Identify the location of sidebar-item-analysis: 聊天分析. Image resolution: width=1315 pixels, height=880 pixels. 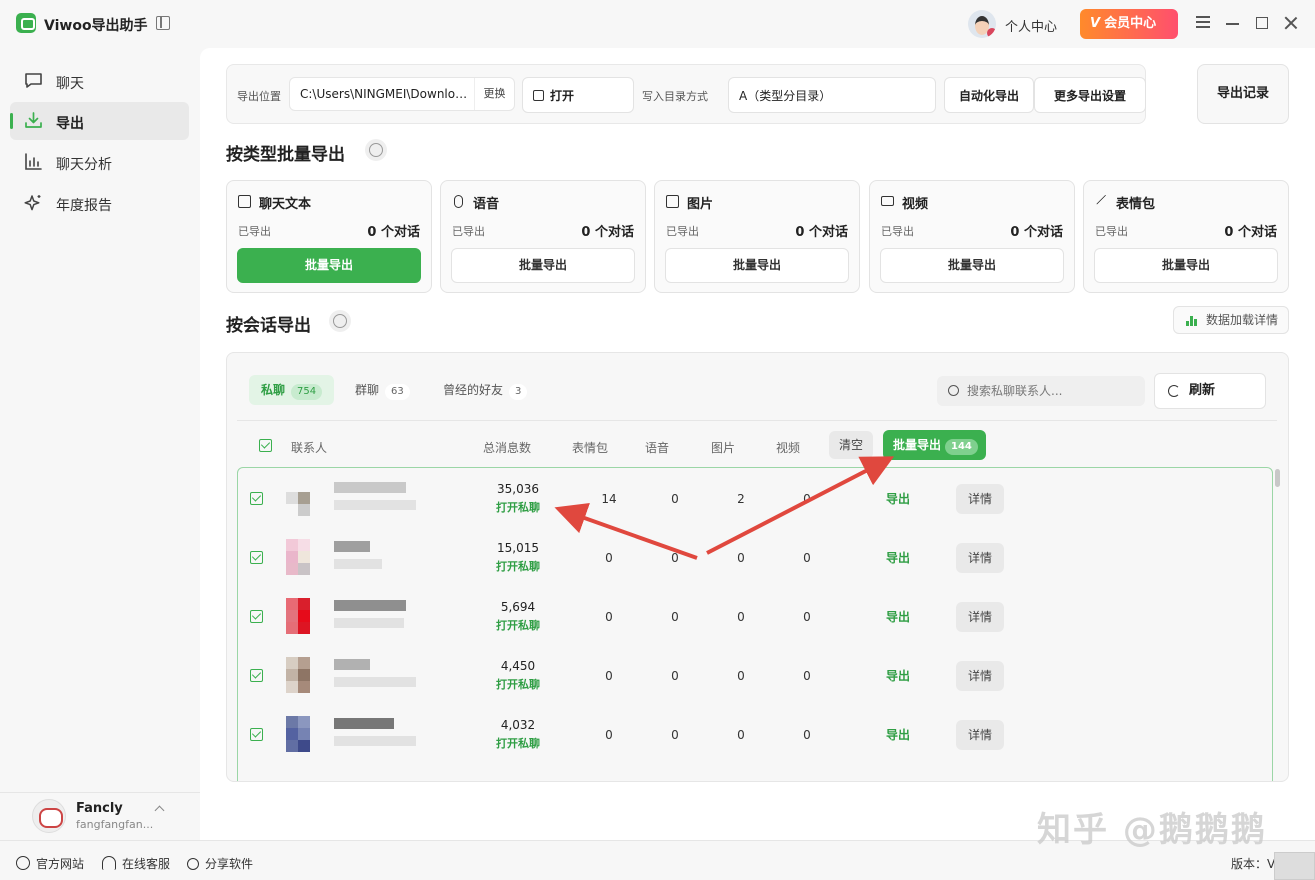
(99, 162).